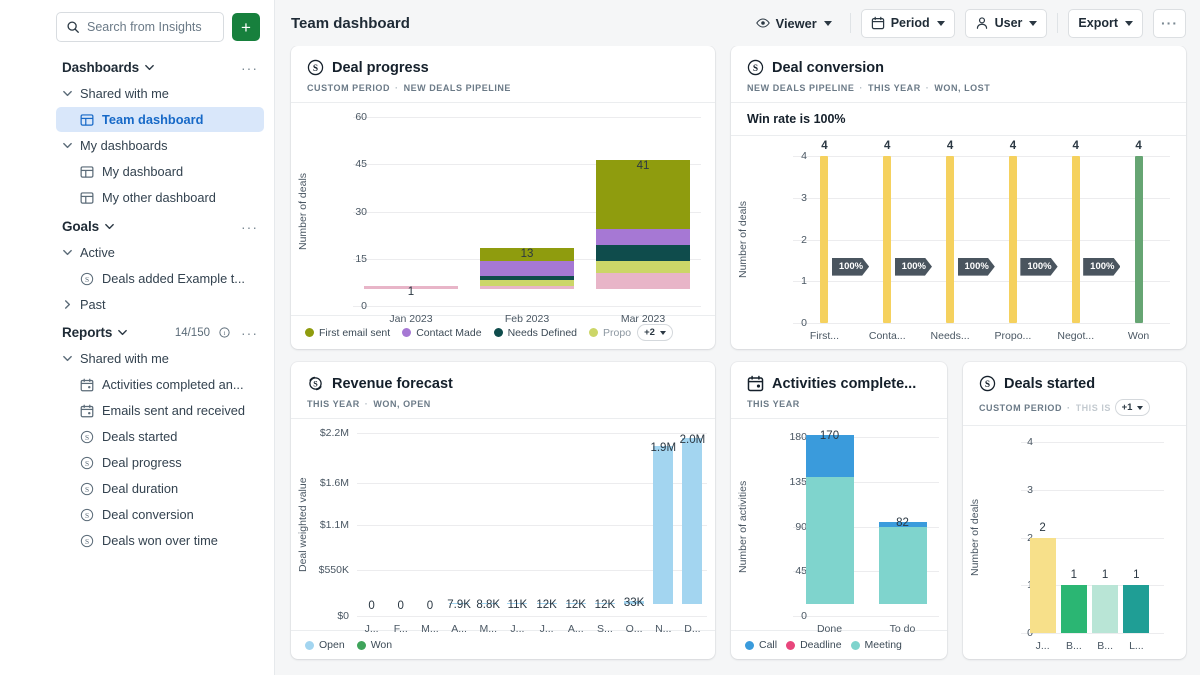 The width and height of the screenshot is (1200, 675). Describe the element at coordinates (1132, 407) in the screenshot. I see `subtitle-more-chip: +1` at that location.